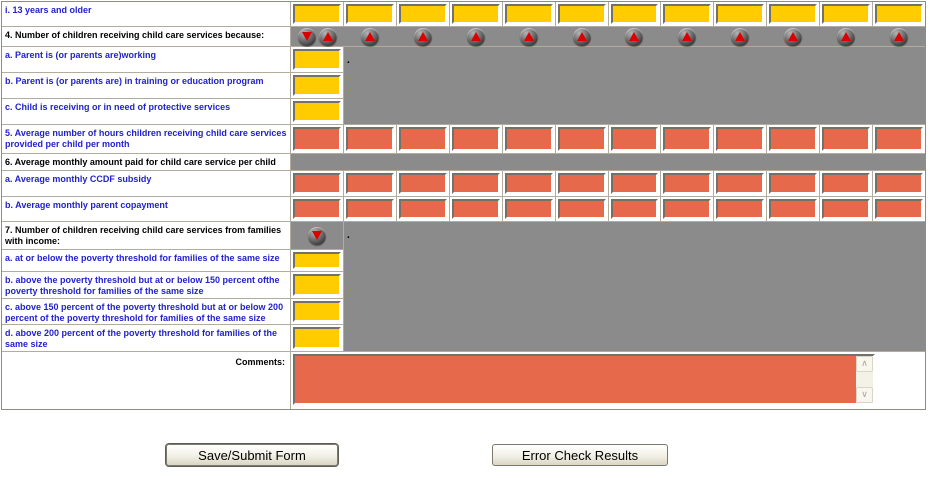  I want to click on question4-icon-strip, so click(608, 36).